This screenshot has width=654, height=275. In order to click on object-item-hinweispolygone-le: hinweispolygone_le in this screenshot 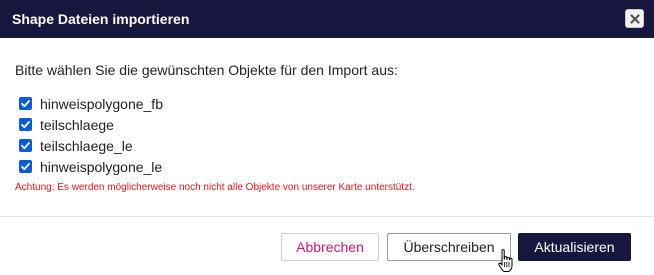, I will do `click(91, 166)`.